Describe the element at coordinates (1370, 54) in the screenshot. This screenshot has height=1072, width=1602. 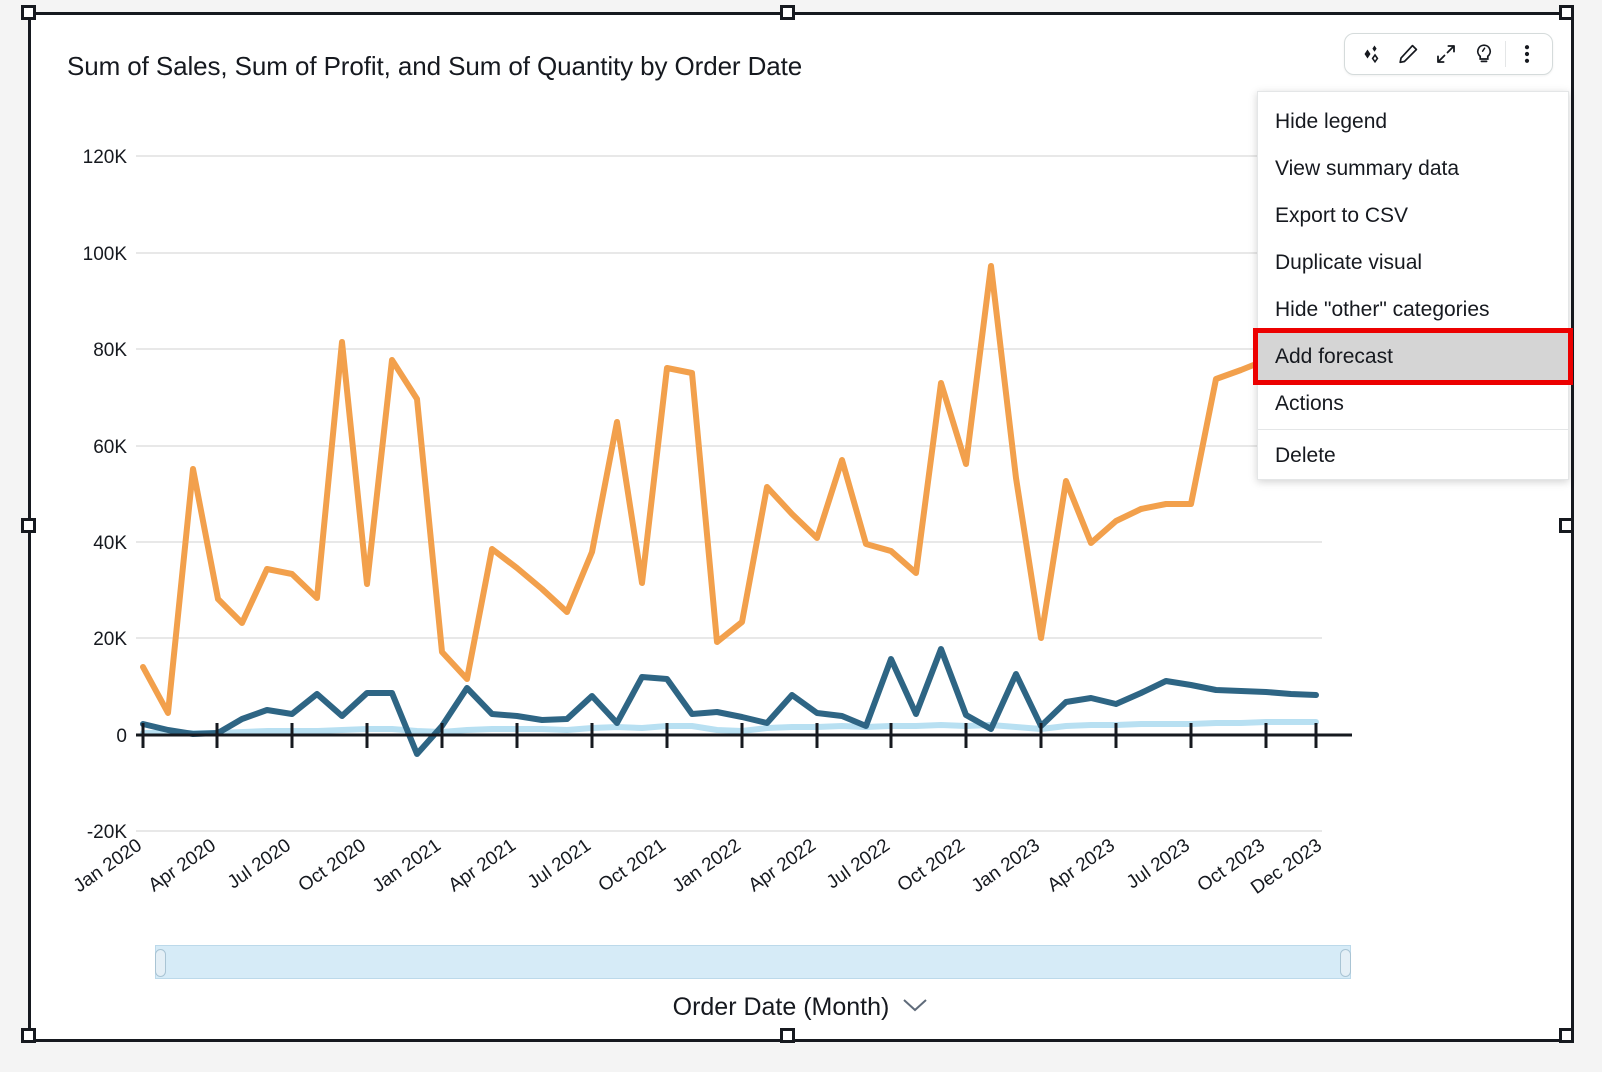
I see `sparkle-icon` at that location.